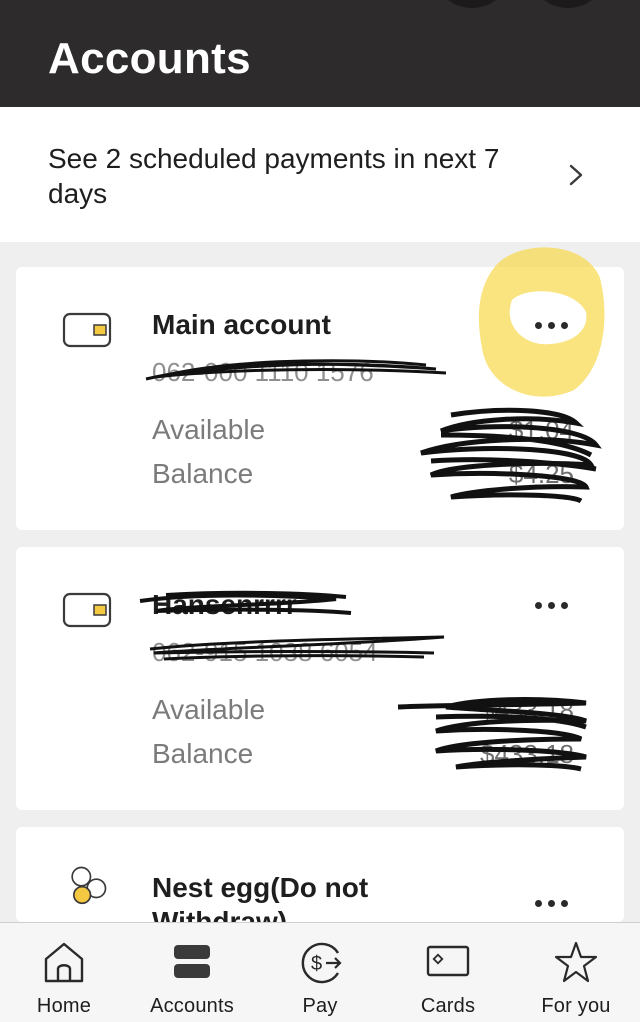 Image resolution: width=640 pixels, height=1022 pixels. I want to click on tab-pay: $ Pay, so click(320, 972).